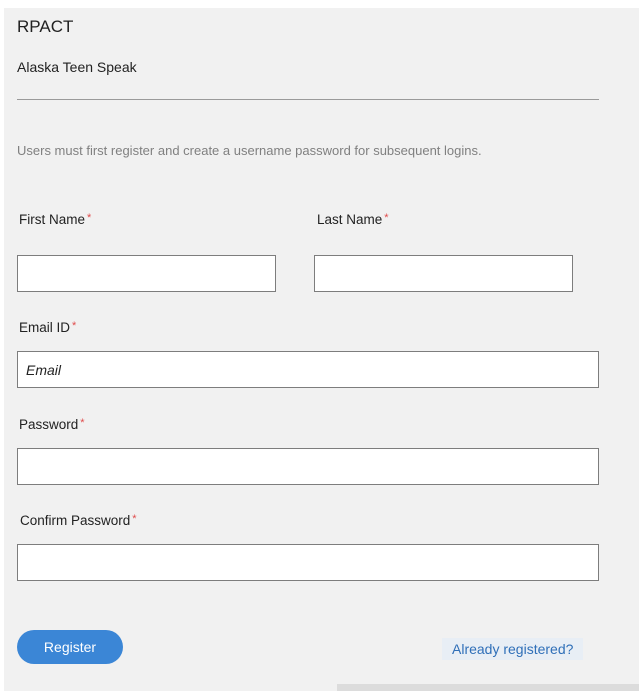 Image resolution: width=639 pixels, height=691 pixels. I want to click on first-name-input, so click(146, 273).